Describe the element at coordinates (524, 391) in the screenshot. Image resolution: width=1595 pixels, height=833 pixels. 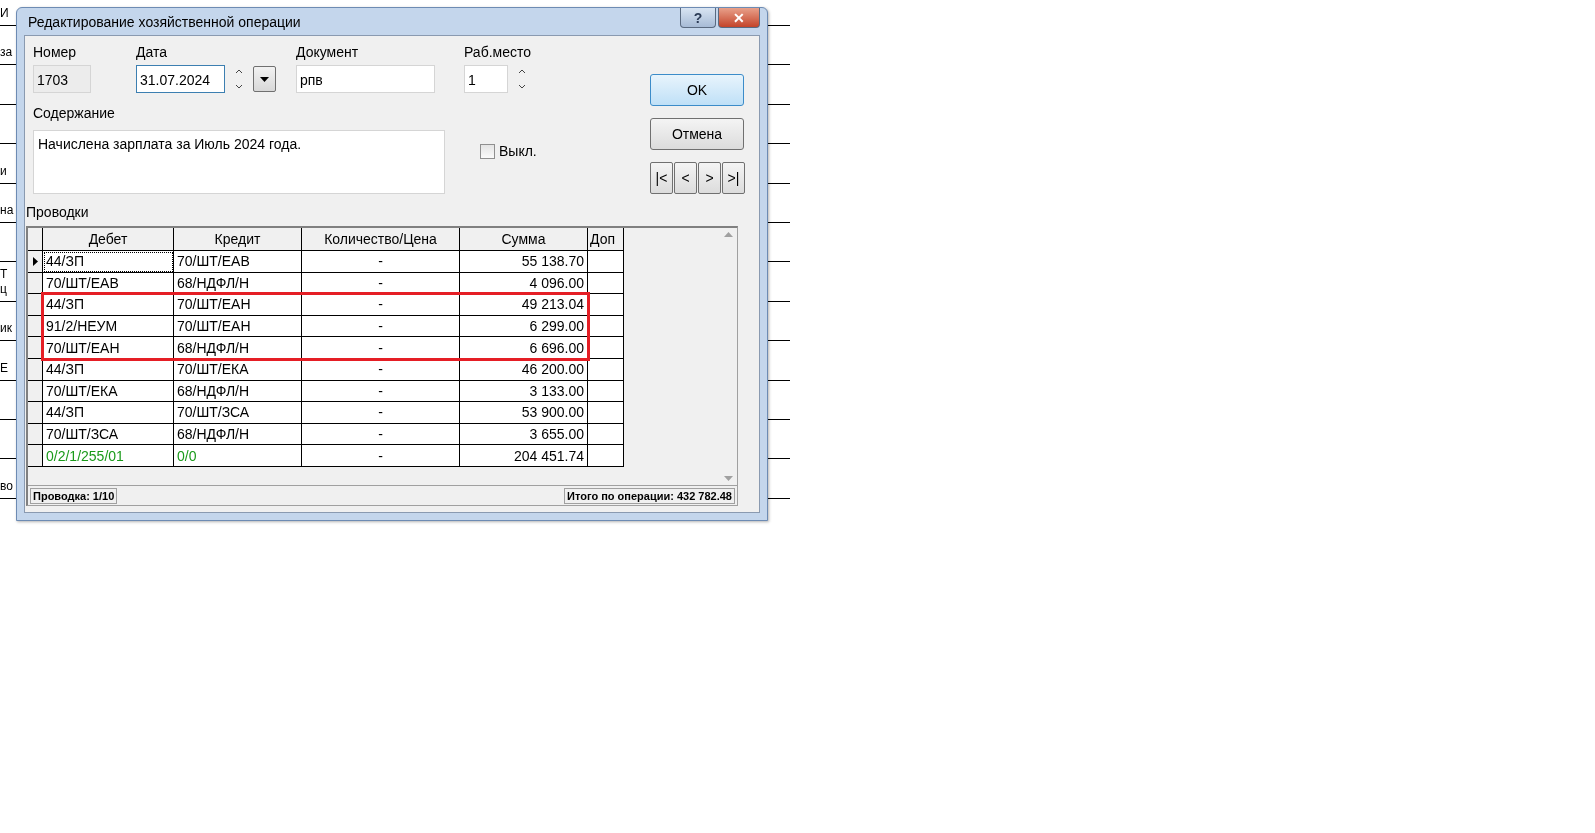
I see `table-cell: 3 133.00` at that location.